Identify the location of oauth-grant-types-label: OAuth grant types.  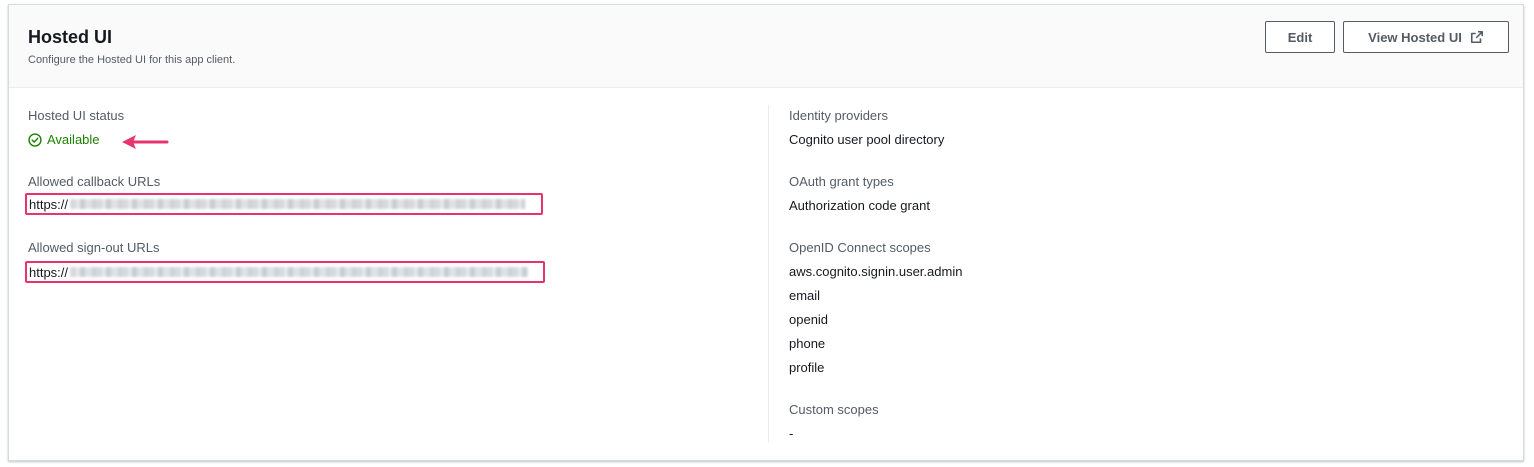
(841, 181).